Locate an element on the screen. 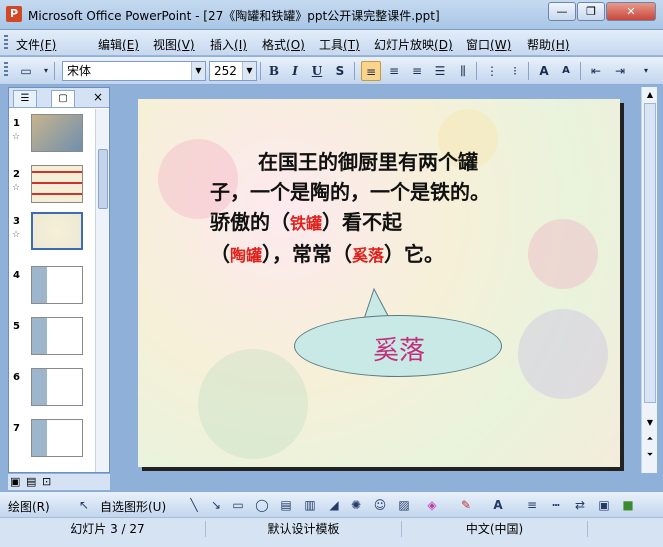 The image size is (663, 547). picture-icon: ▨ is located at coordinates (404, 505).